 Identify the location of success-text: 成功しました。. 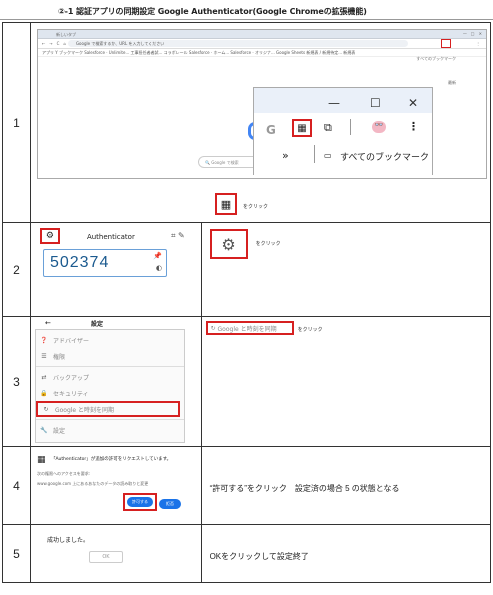
(67, 540).